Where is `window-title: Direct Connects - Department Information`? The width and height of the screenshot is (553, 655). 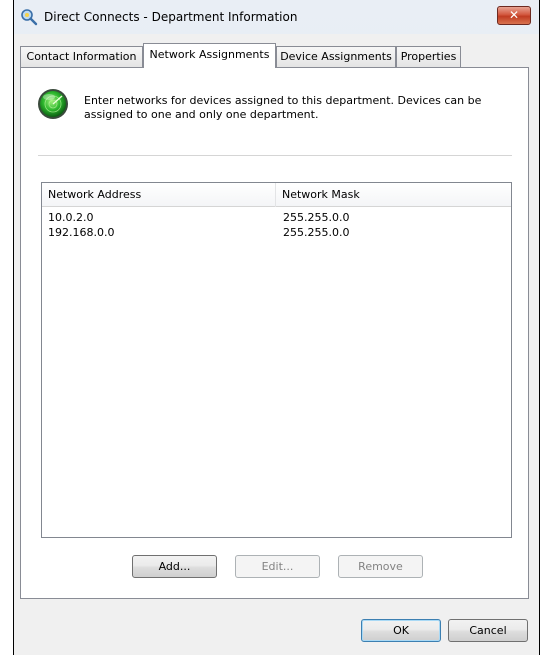 window-title: Direct Connects - Department Information is located at coordinates (171, 17).